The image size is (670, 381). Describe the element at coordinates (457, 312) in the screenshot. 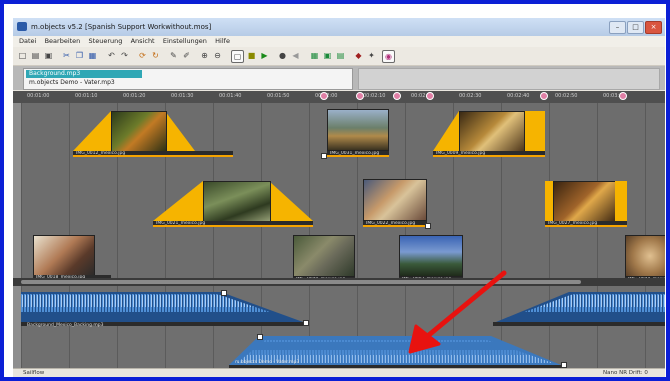

I see `annotation-arrow` at that location.